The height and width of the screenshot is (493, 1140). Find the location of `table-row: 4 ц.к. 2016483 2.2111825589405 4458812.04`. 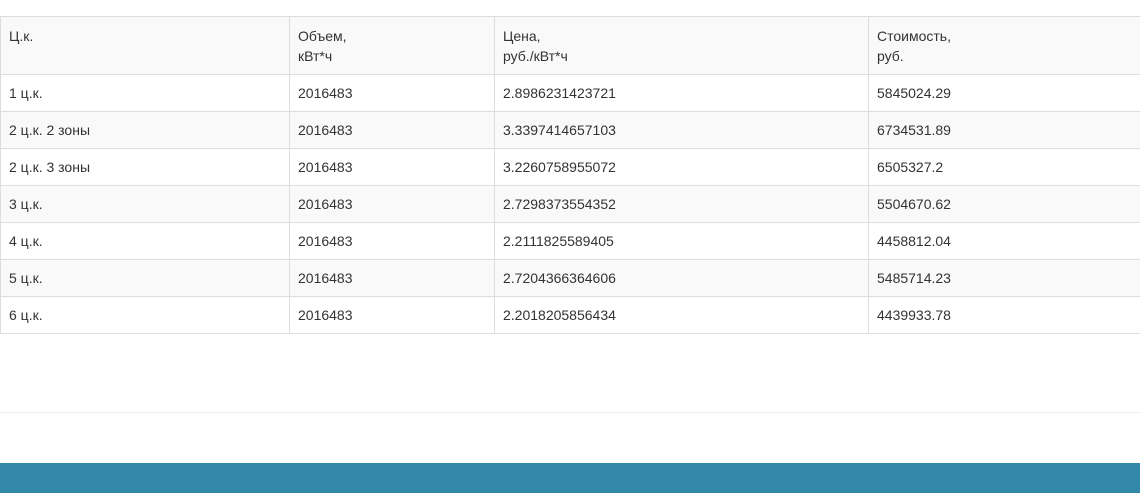

table-row: 4 ц.к. 2016483 2.2111825589405 4458812.04 is located at coordinates (570, 241).